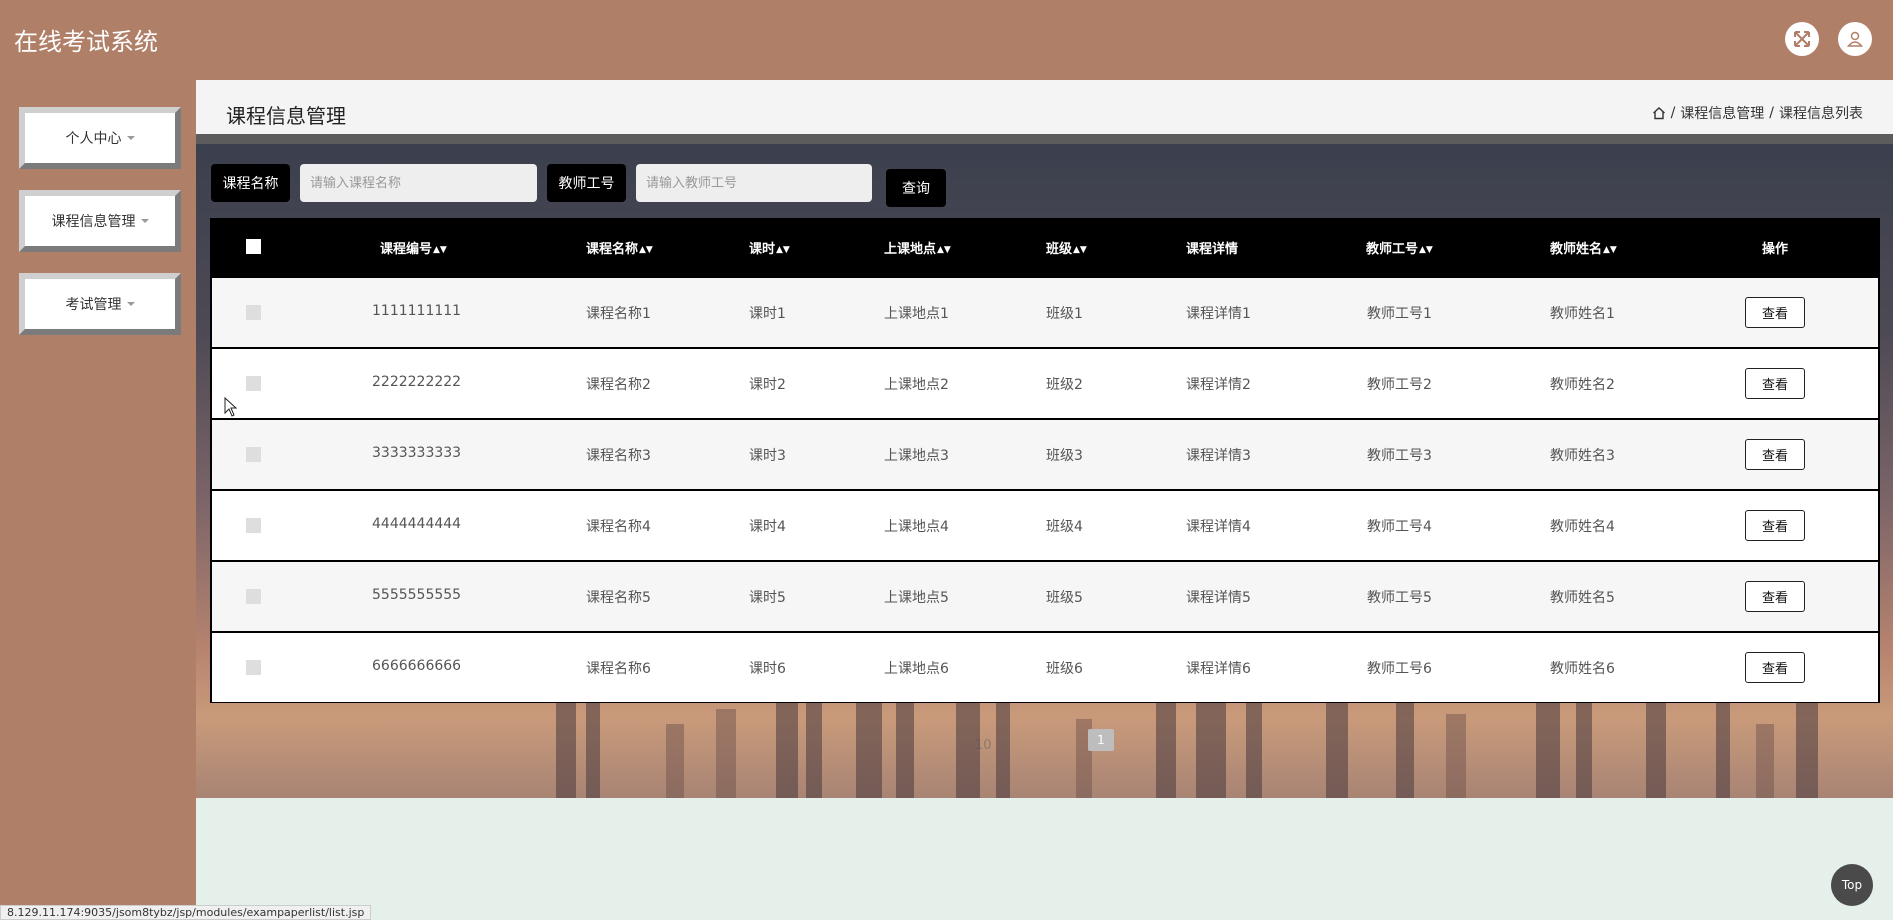 This screenshot has width=1893, height=920. Describe the element at coordinates (93, 305) in the screenshot. I see `sidebar-item-label: 考试管理` at that location.